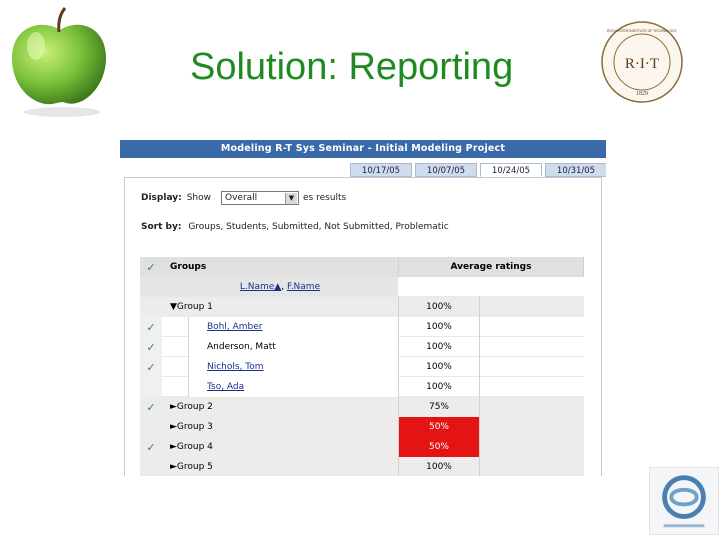  Describe the element at coordinates (362, 407) in the screenshot. I see `group-row: ✓ ►Group 2 75%` at that location.